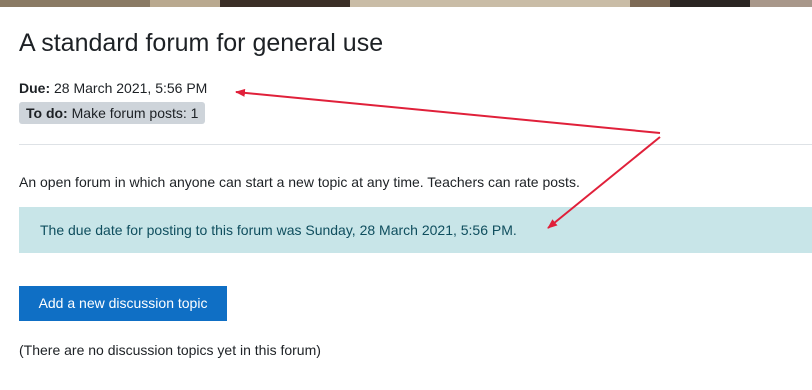 The width and height of the screenshot is (812, 390). Describe the element at coordinates (135, 113) in the screenshot. I see `todo-value: Make forum posts: 1` at that location.